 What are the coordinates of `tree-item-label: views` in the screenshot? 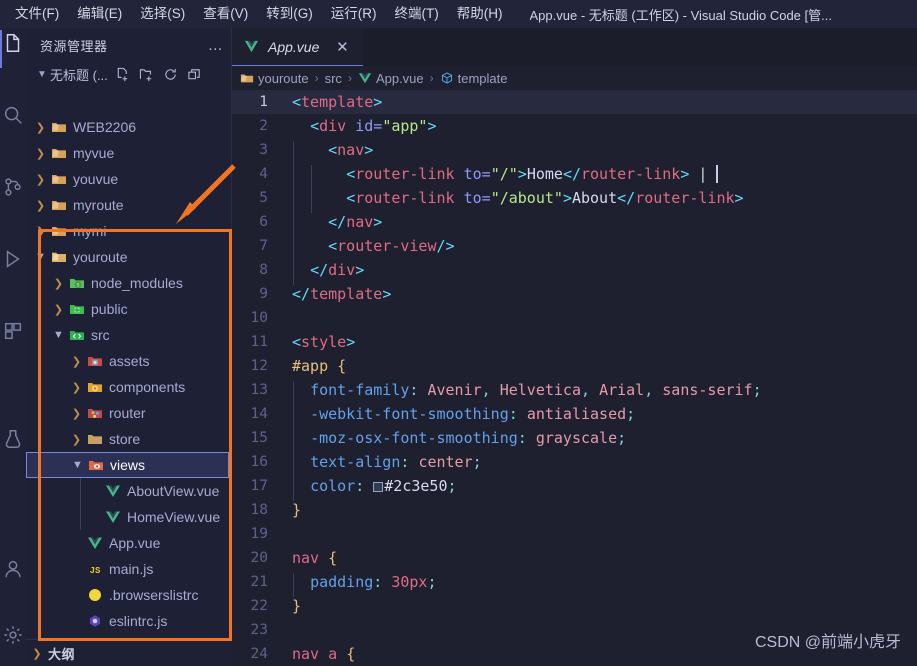 It's located at (128, 465).